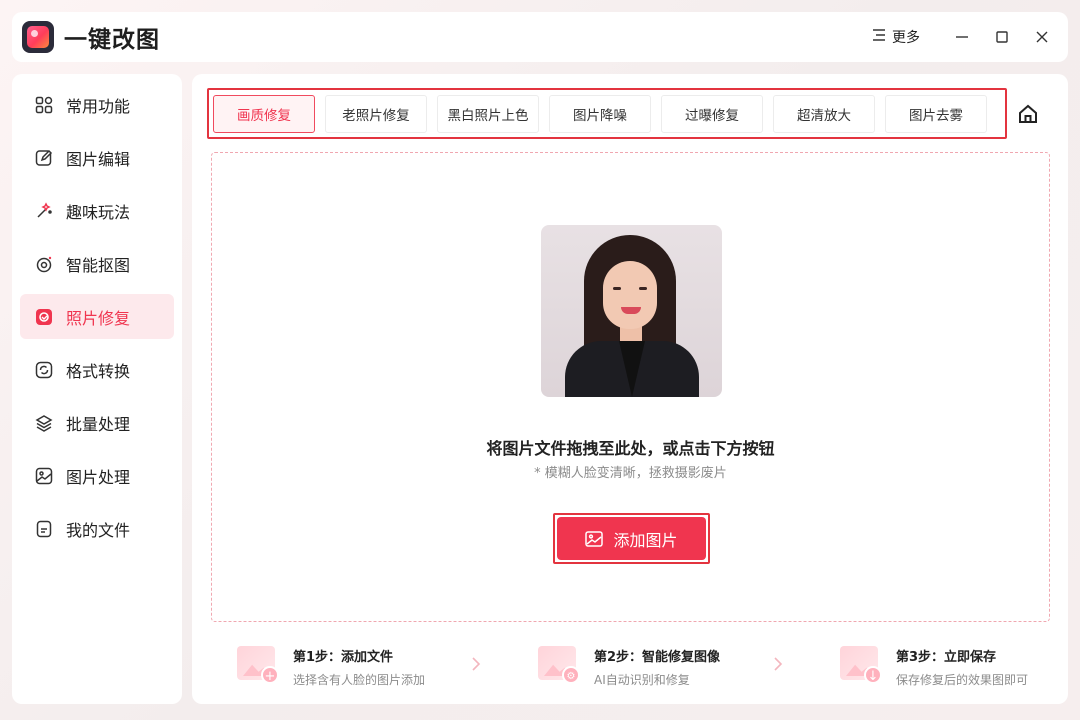  I want to click on more-label: 更多, so click(906, 38).